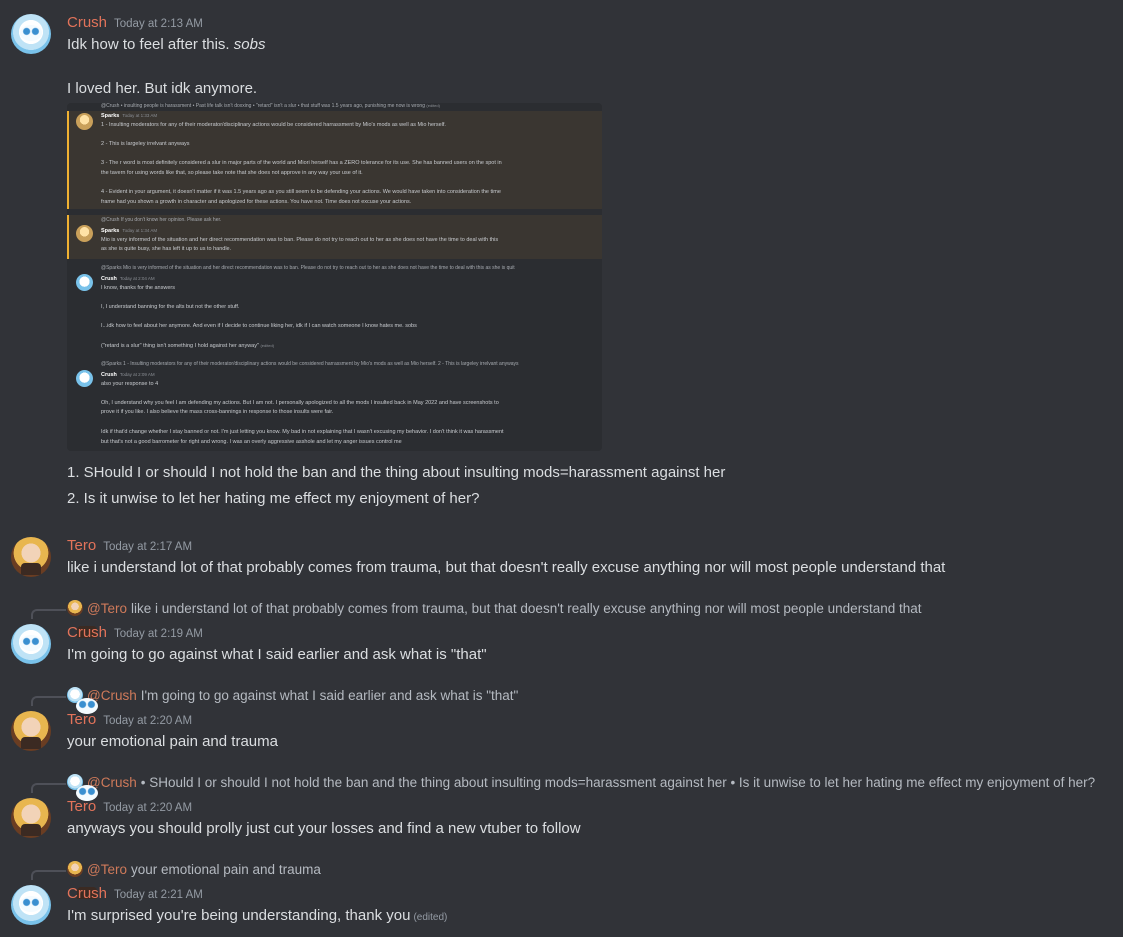 The width and height of the screenshot is (1123, 937). Describe the element at coordinates (130, 384) in the screenshot. I see `screenshot-text: also your response to 4` at that location.